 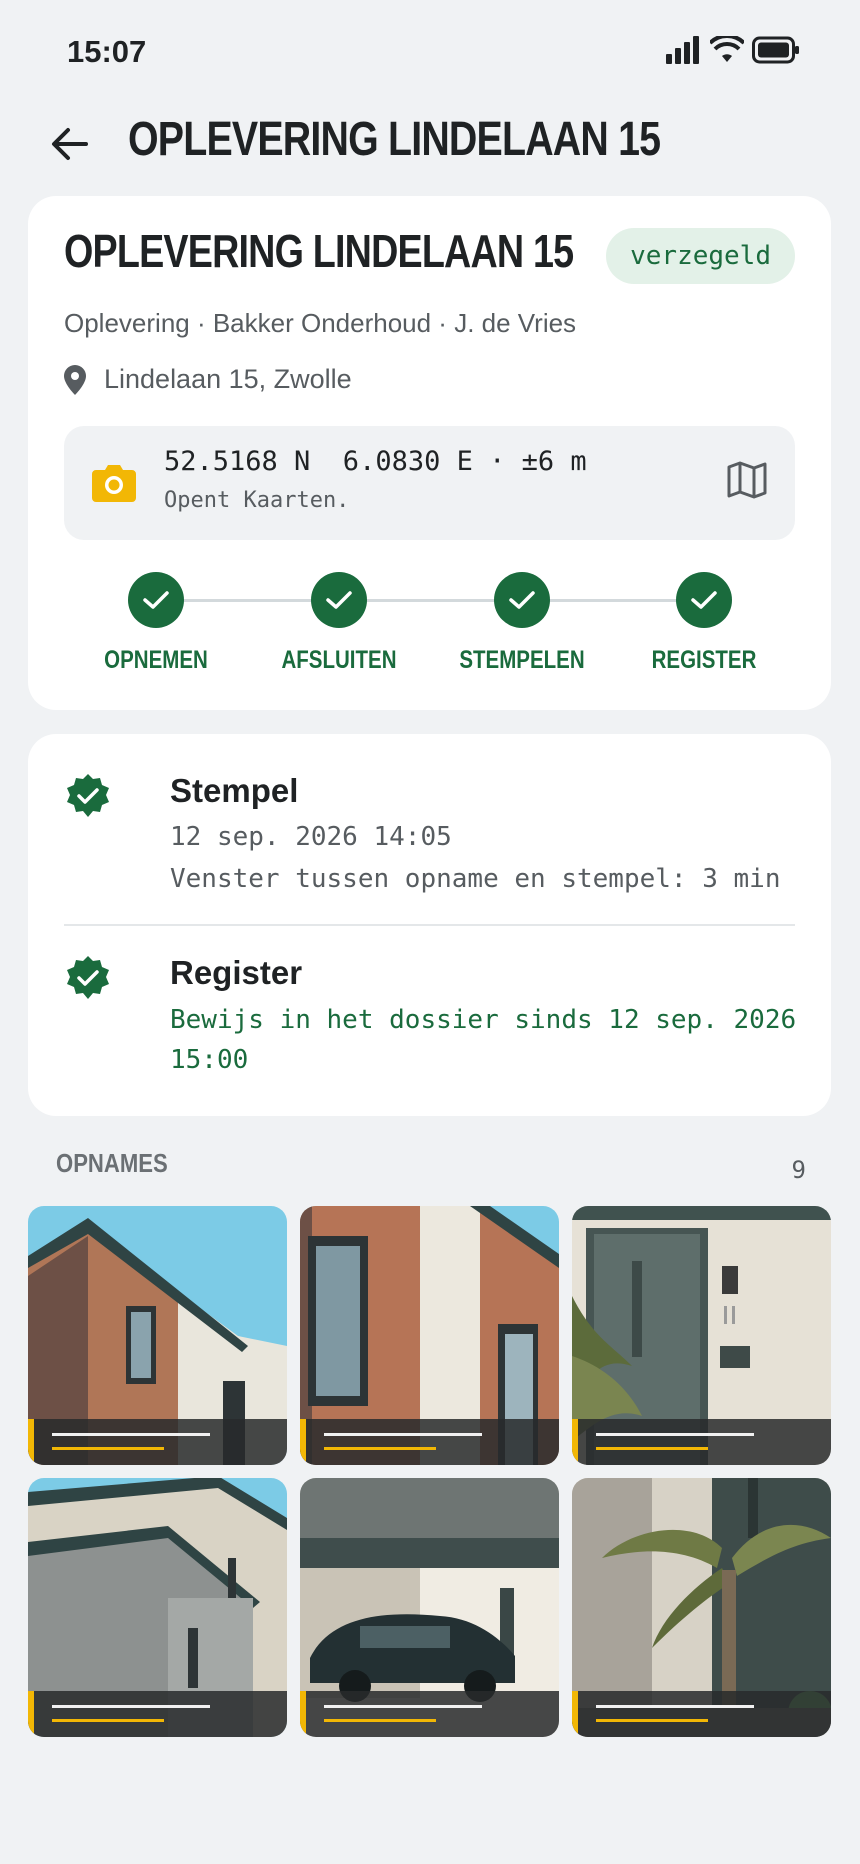 What do you see at coordinates (747, 480) in the screenshot?
I see `map-icon` at bounding box center [747, 480].